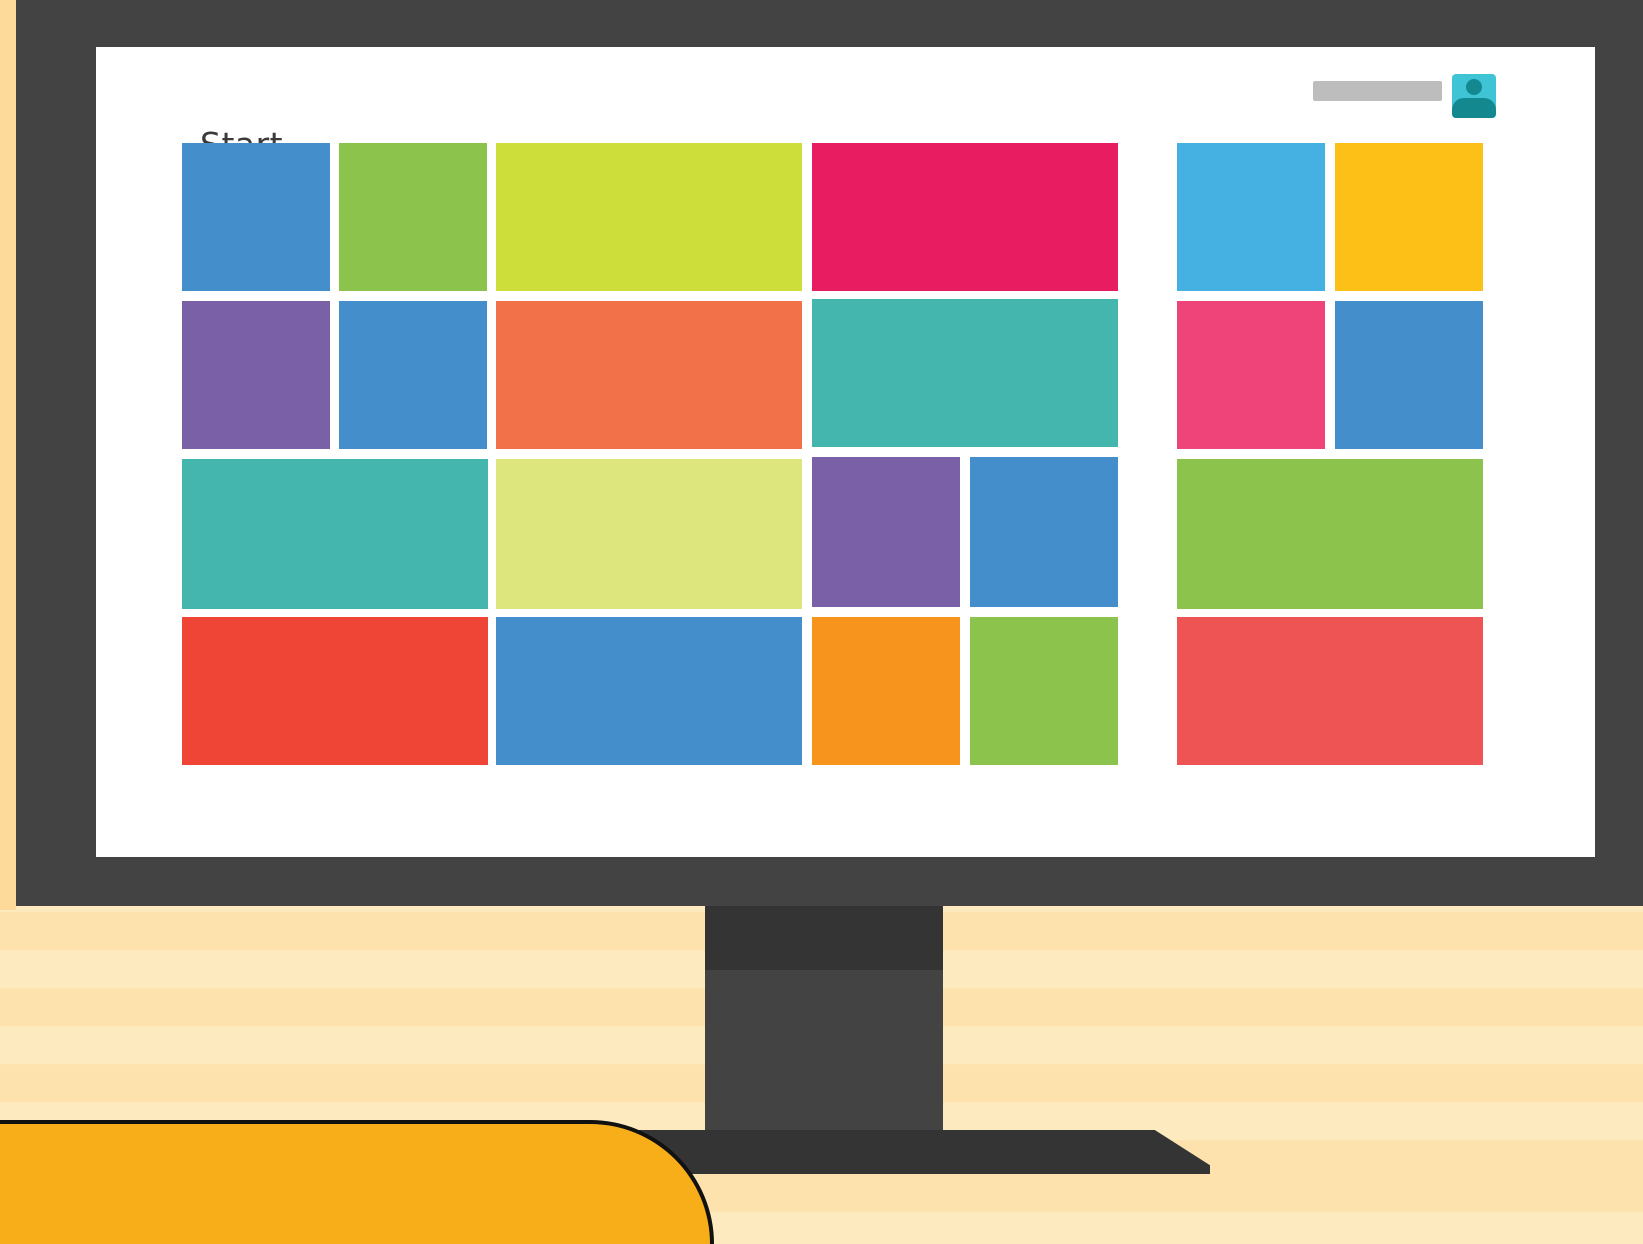 The width and height of the screenshot is (1643, 1244). What do you see at coordinates (1377, 91) in the screenshot?
I see `user-name-placeholder` at bounding box center [1377, 91].